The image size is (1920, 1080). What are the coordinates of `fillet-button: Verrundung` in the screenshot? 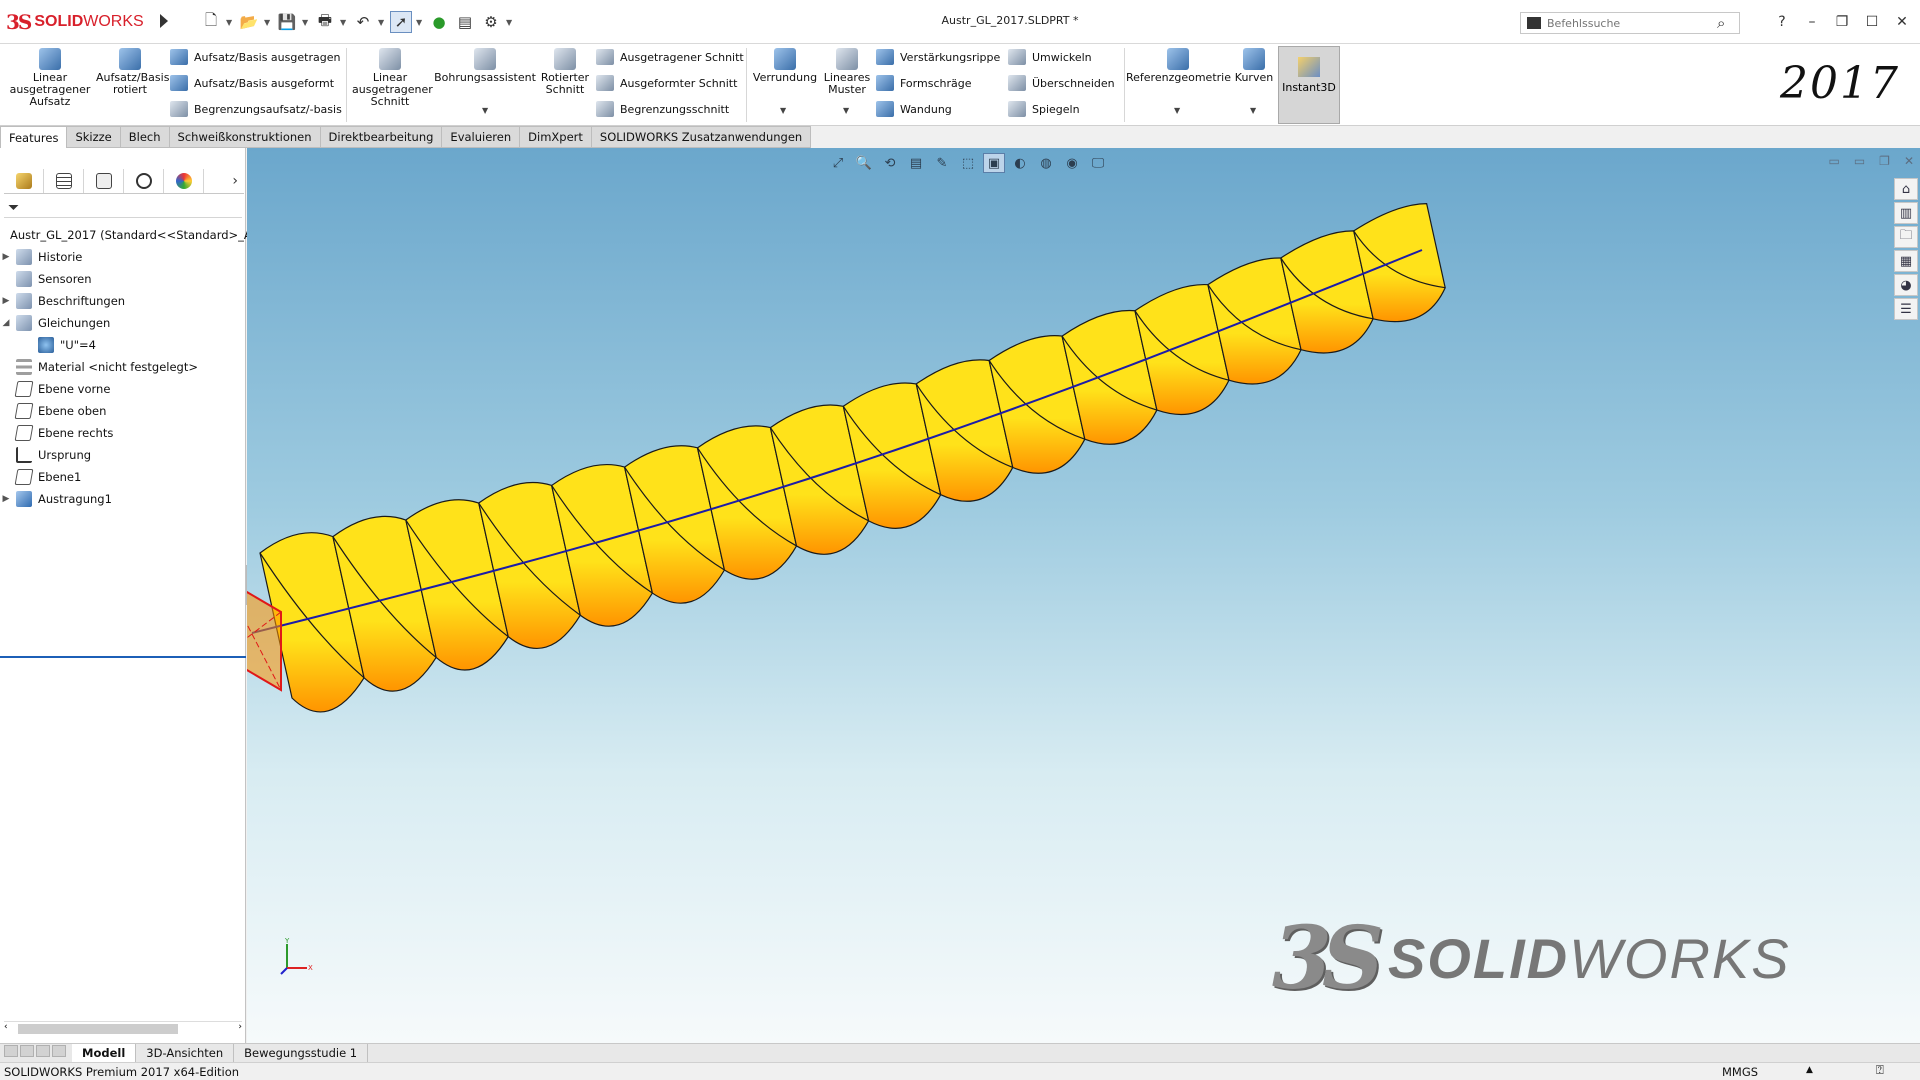 It's located at (785, 66).